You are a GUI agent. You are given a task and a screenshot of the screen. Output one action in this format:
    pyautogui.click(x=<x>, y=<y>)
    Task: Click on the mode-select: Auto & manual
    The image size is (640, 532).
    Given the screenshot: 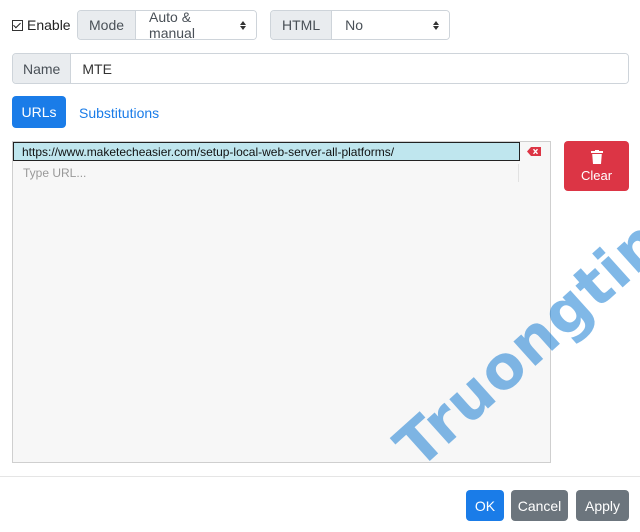 What is the action you would take?
    pyautogui.click(x=196, y=25)
    